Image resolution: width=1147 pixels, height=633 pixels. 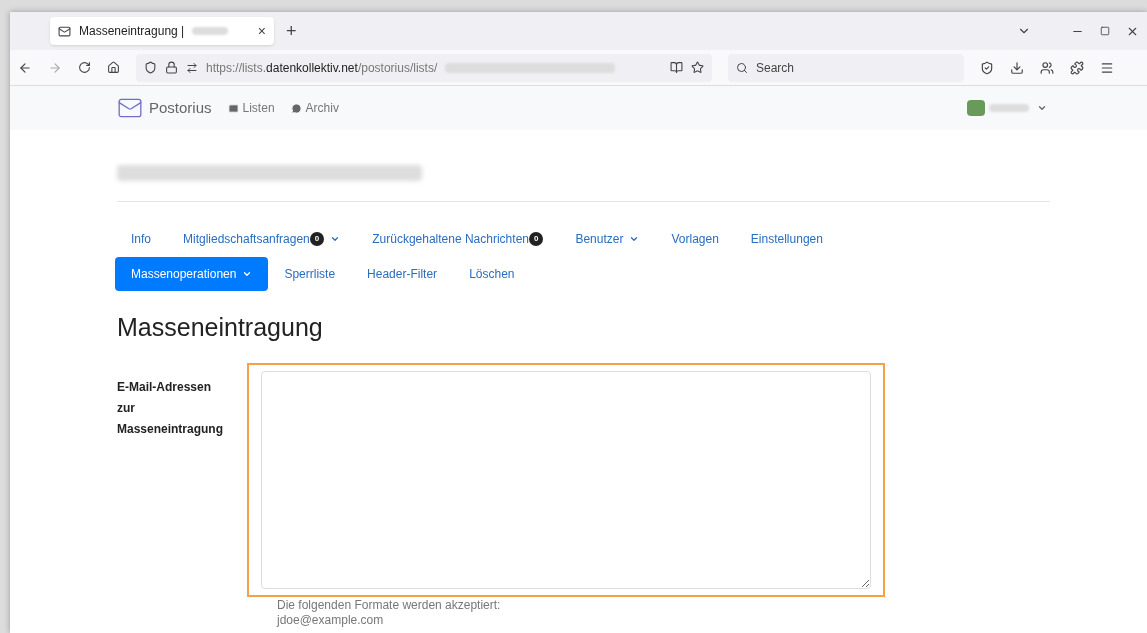 I want to click on help-text: Die folgenden Formate werden akzeptiert:, so click(x=389, y=605).